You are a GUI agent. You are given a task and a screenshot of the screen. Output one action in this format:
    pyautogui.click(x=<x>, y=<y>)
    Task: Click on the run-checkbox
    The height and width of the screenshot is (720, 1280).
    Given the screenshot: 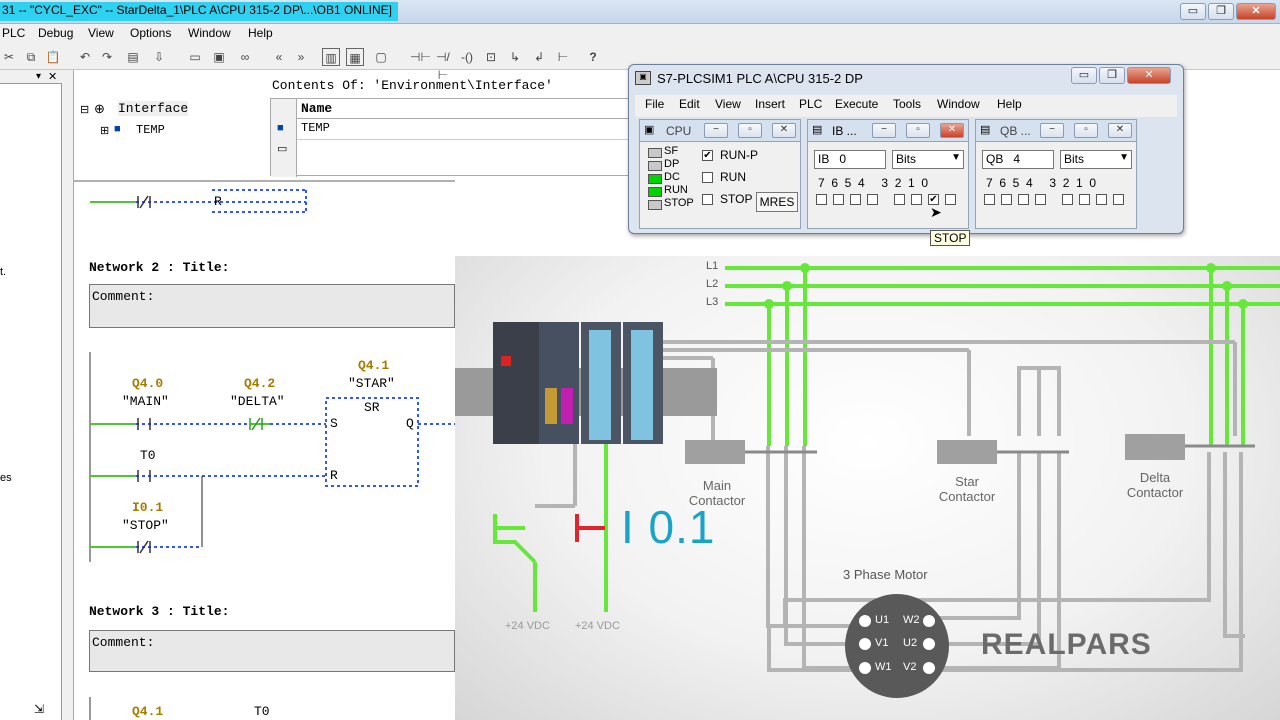 What is the action you would take?
    pyautogui.click(x=707, y=177)
    